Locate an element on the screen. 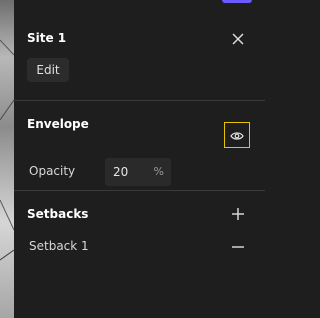 This screenshot has width=320, height=318. site-title: Site 1 is located at coordinates (47, 38).